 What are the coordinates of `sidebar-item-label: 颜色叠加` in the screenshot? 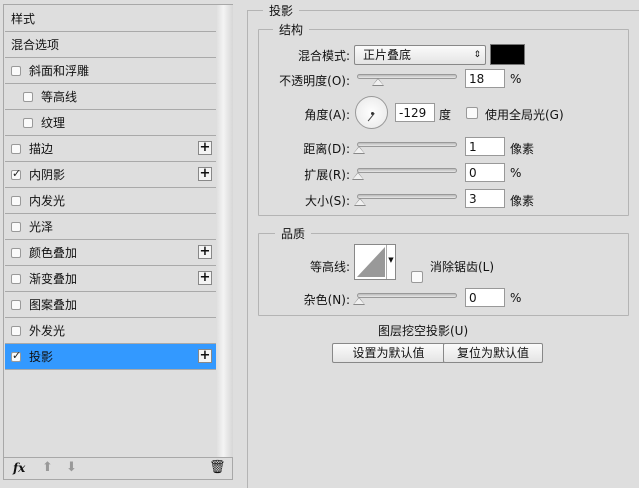 It's located at (53, 253).